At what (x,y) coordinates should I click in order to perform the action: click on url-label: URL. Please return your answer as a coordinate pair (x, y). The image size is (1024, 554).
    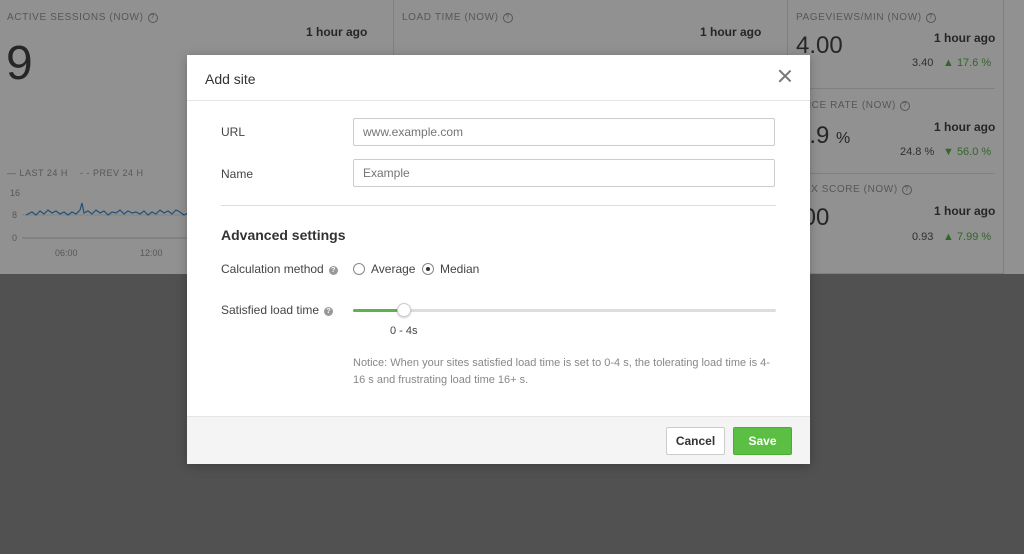
    Looking at the image, I should click on (233, 132).